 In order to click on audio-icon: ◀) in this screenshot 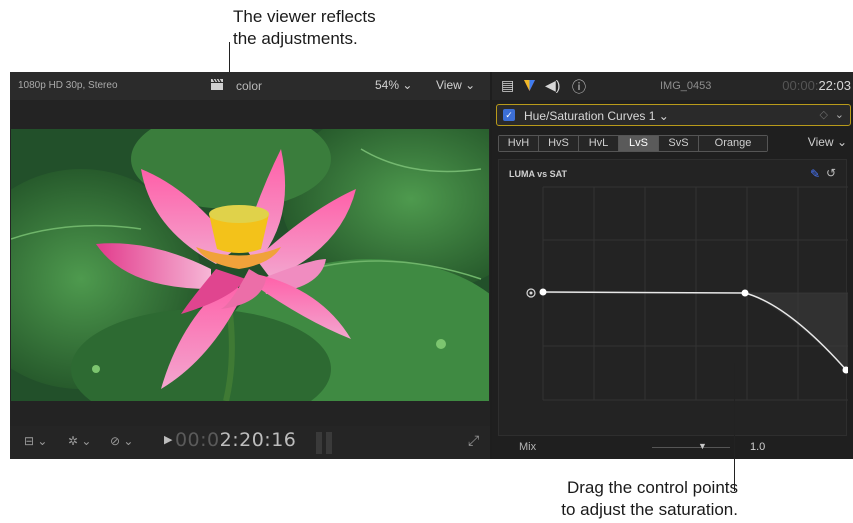, I will do `click(552, 85)`.